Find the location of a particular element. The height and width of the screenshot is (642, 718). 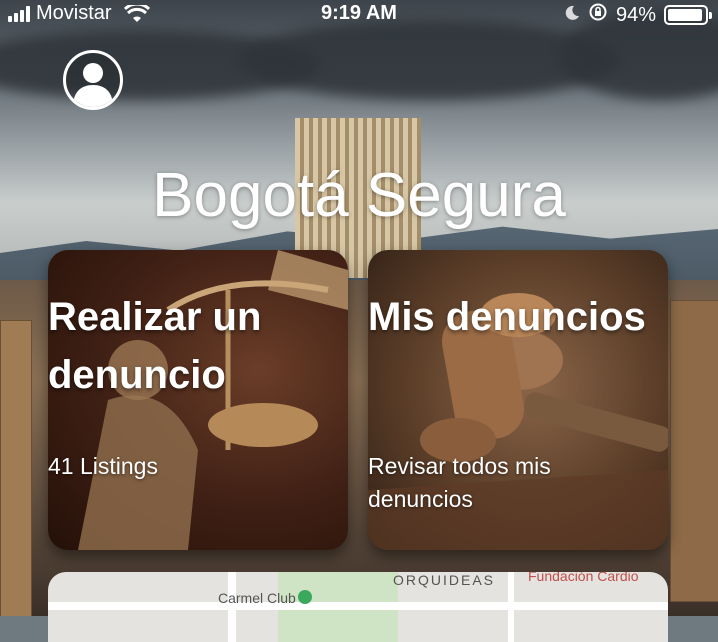

status-bar: Movistar 9:19 AM 94% is located at coordinates (359, 14).